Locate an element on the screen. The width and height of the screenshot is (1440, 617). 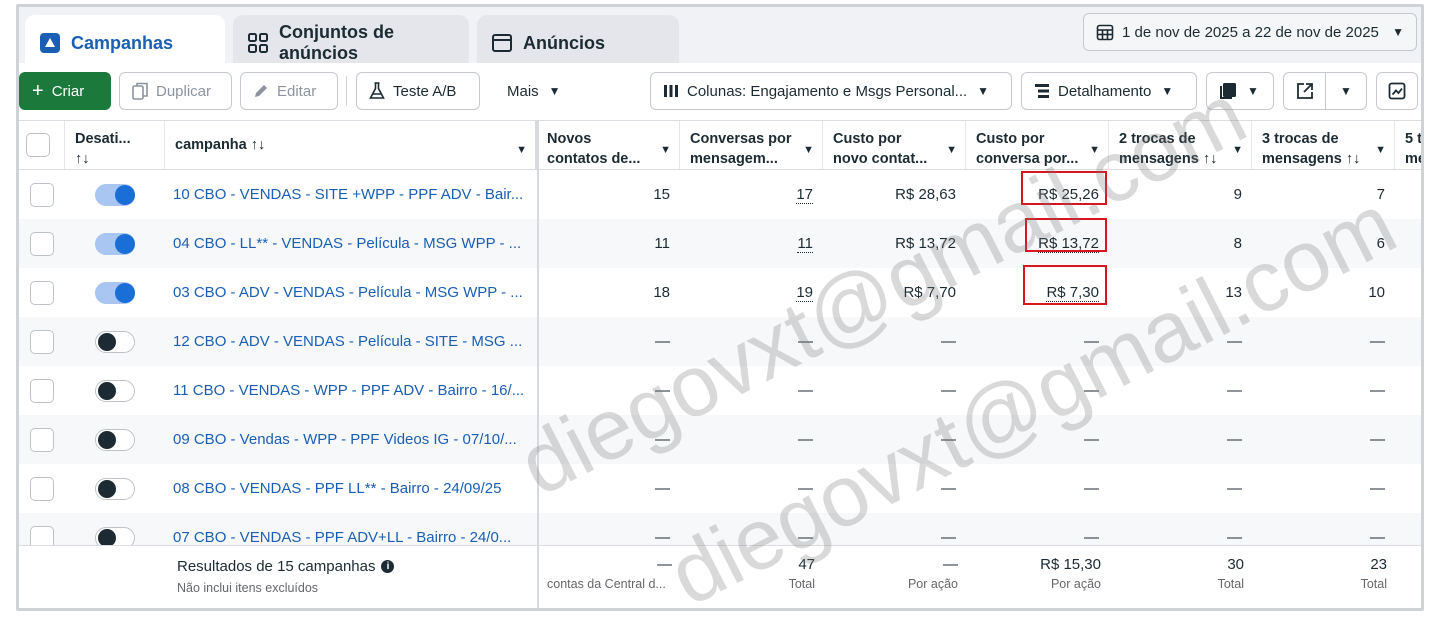
column-header-three-exchanges: 3 trocas de mensagens ↑↓ ▼ is located at coordinates (1323, 145).